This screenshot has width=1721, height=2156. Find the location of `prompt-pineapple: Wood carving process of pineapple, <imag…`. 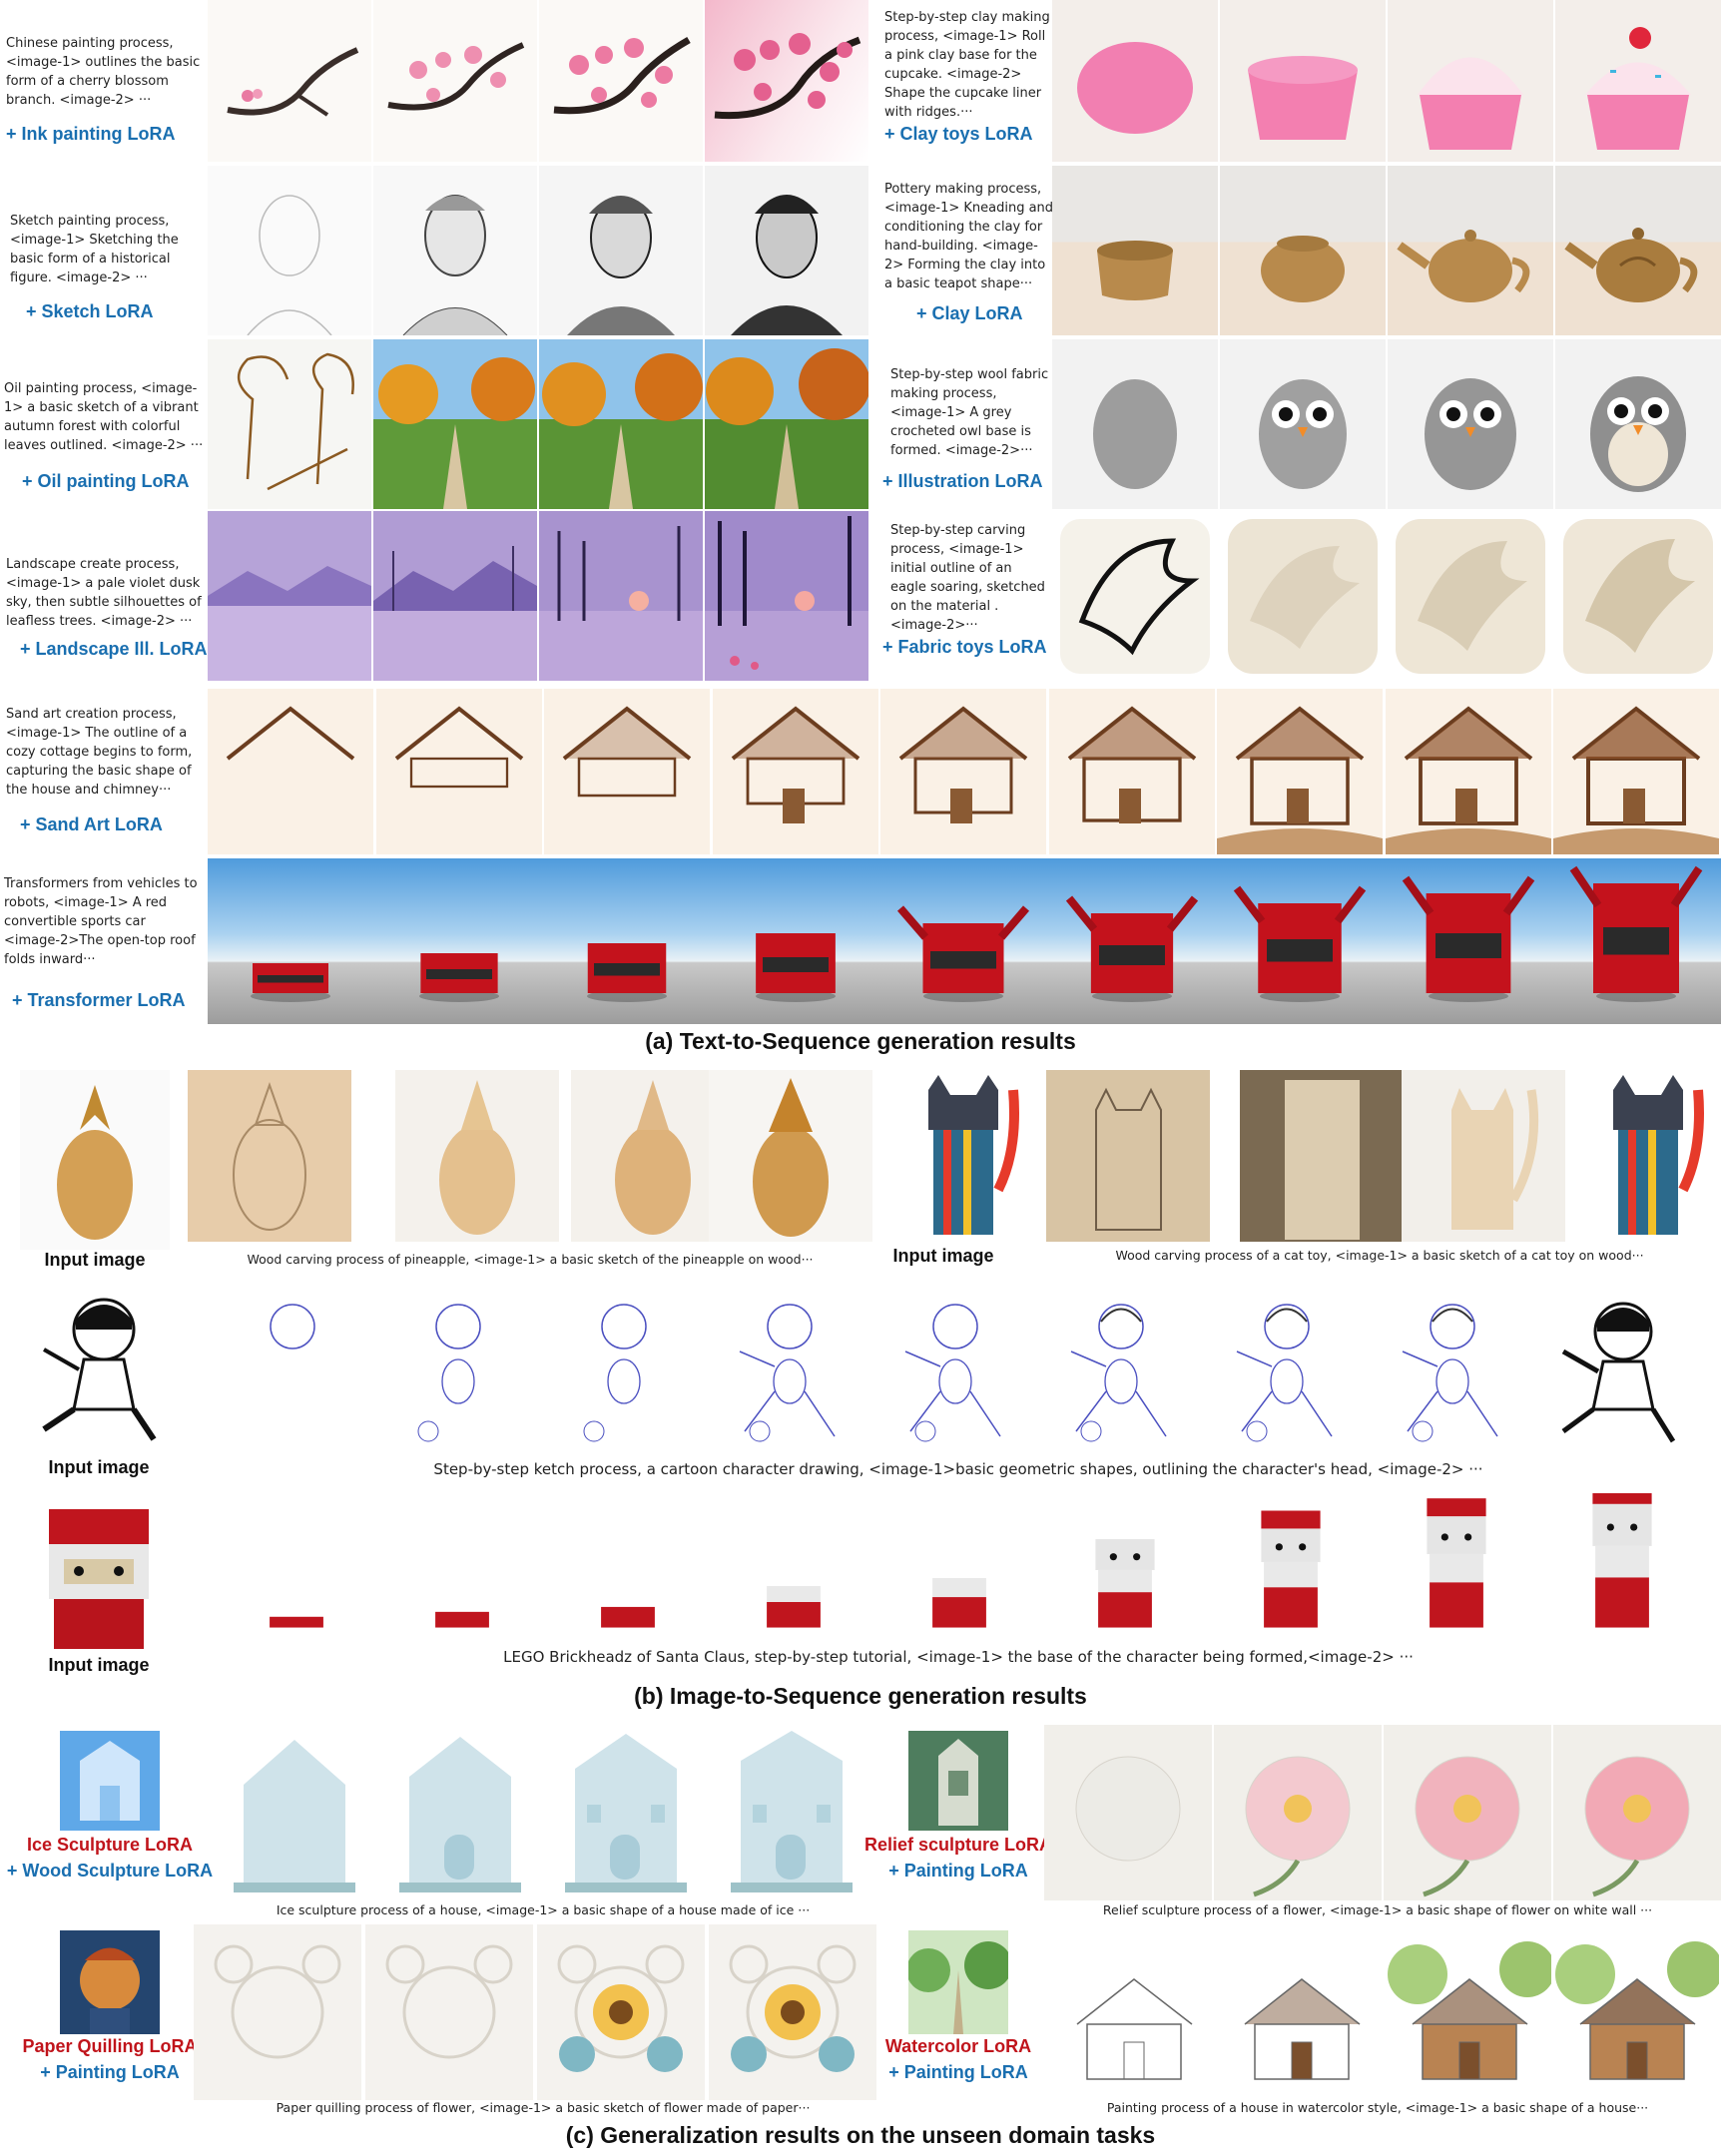

prompt-pineapple: Wood carving process of pineapple, <imag… is located at coordinates (530, 1259).